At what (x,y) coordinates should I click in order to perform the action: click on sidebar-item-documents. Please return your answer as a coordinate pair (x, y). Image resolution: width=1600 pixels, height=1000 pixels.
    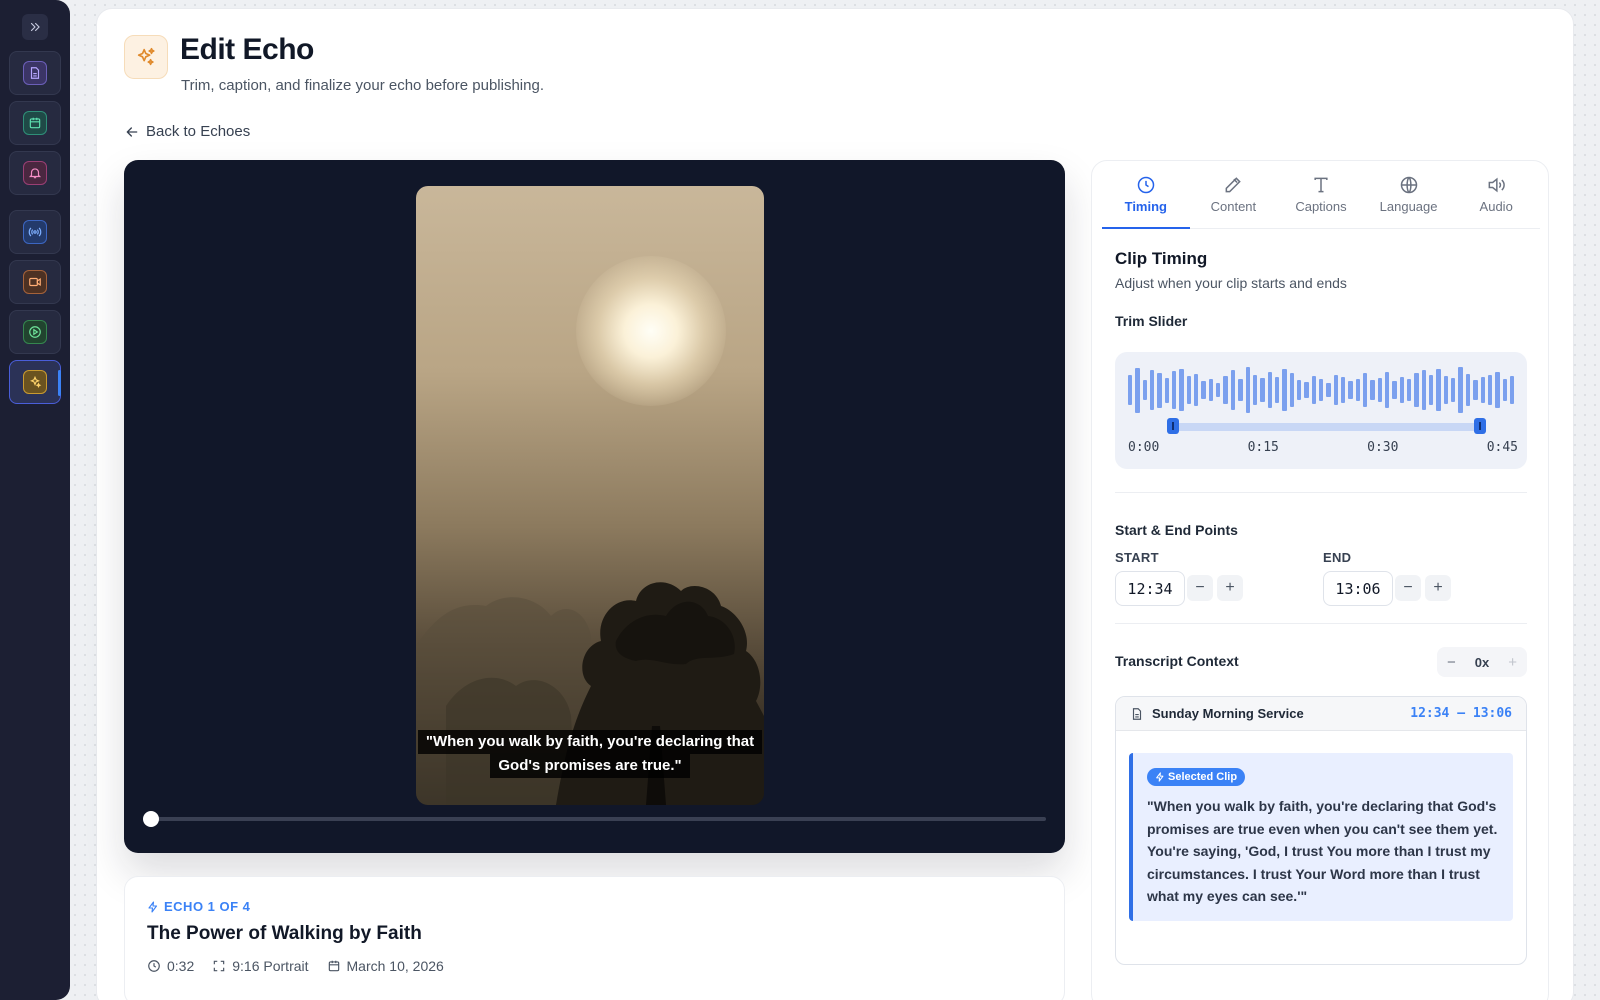
    Looking at the image, I should click on (35, 73).